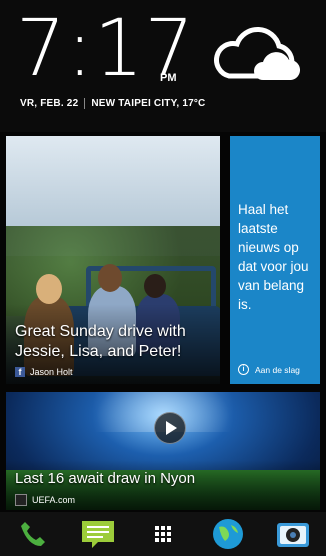 The image size is (326, 556). I want to click on info-icon: i, so click(243, 369).